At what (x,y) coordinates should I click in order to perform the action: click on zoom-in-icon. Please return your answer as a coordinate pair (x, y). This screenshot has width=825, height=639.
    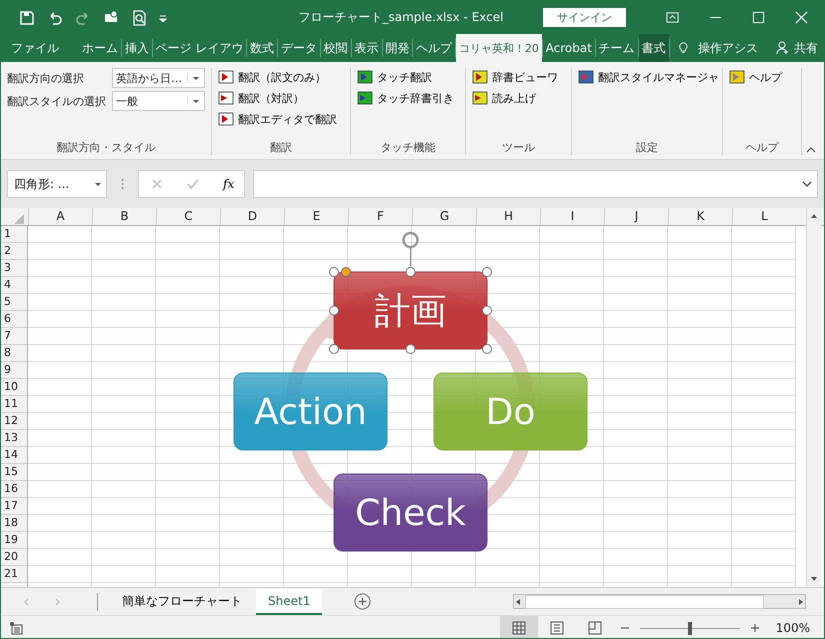
    Looking at the image, I should click on (755, 628).